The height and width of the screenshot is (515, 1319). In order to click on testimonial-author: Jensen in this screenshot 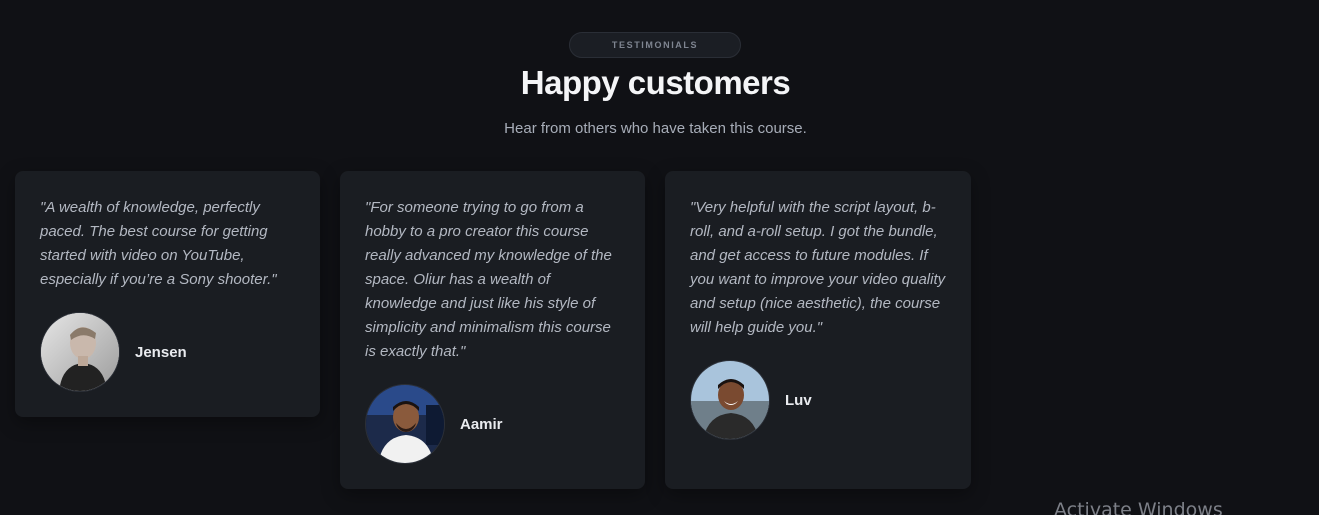, I will do `click(167, 352)`.